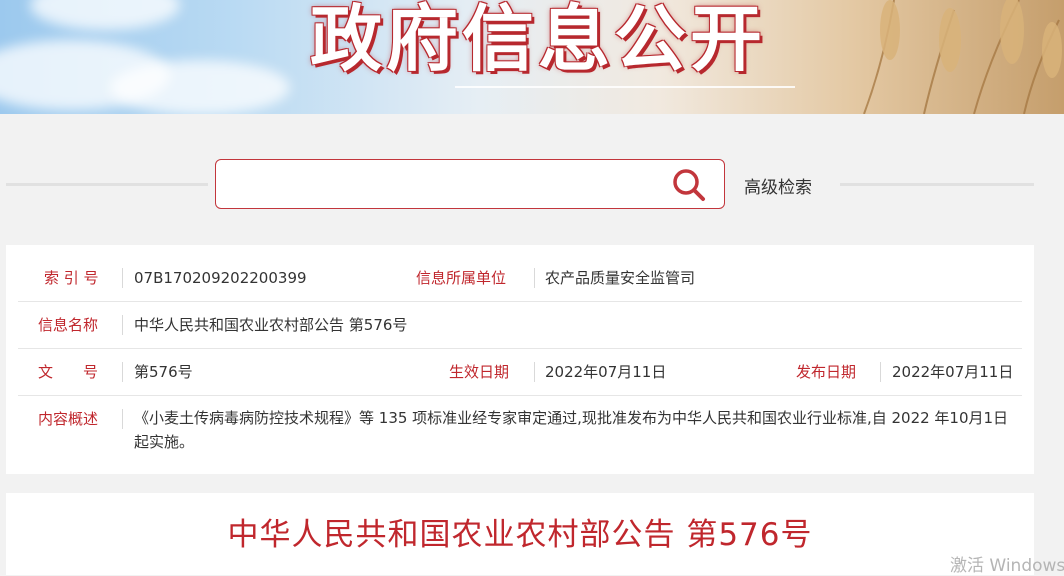  I want to click on document-title: 中华人民共和国农业农村部公告 第576号, so click(520, 535).